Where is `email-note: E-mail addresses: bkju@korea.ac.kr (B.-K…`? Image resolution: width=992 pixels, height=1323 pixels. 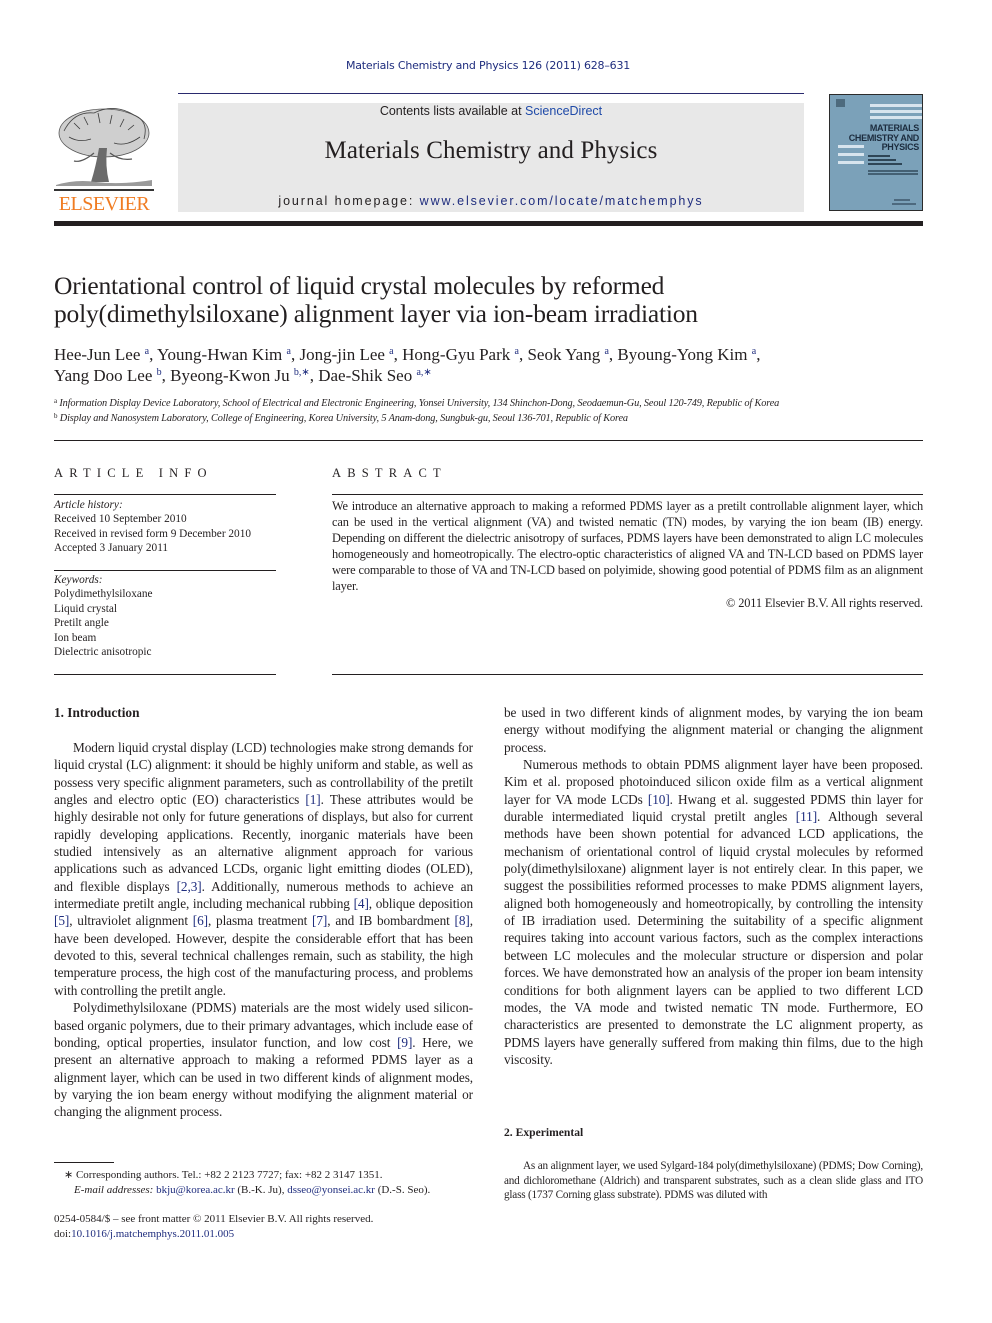 email-note: E-mail addresses: bkju@korea.ac.kr (B.-K… is located at coordinates (274, 1190).